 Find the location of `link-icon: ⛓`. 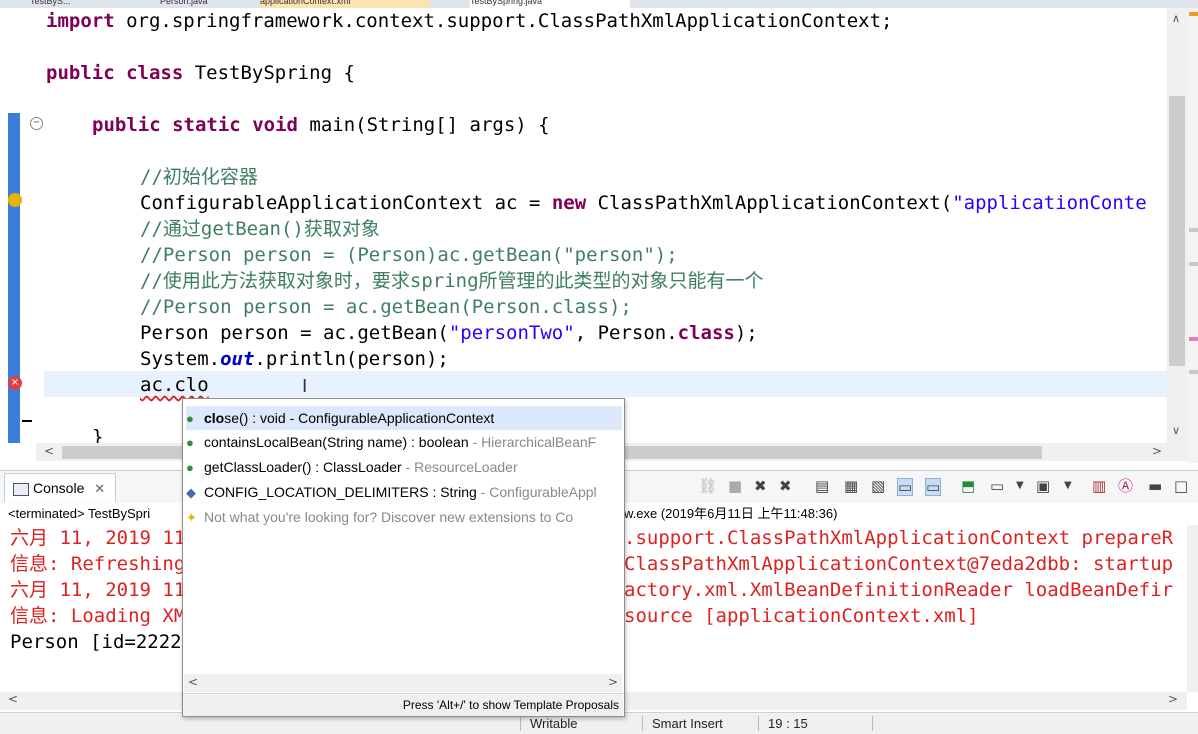

link-icon: ⛓ is located at coordinates (707, 486).